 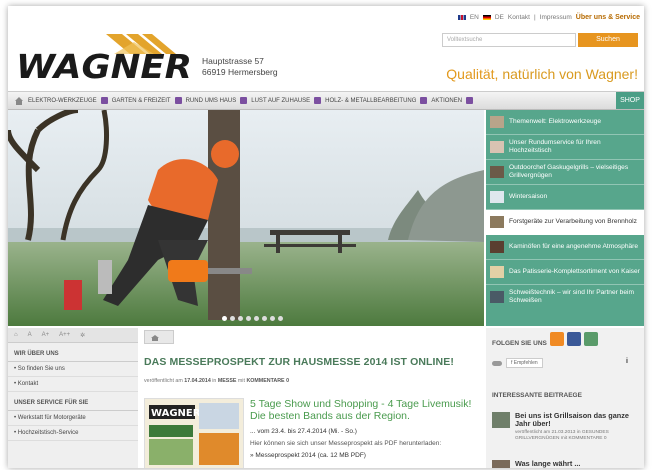 I want to click on prospekt-cover: WAGNER, so click(x=194, y=433).